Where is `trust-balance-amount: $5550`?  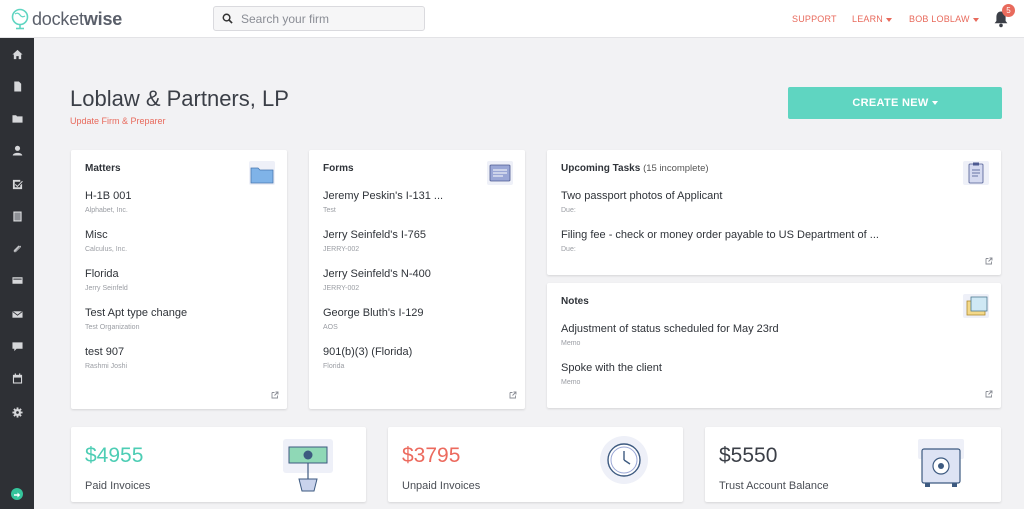
trust-balance-amount: $5550 is located at coordinates (748, 455).